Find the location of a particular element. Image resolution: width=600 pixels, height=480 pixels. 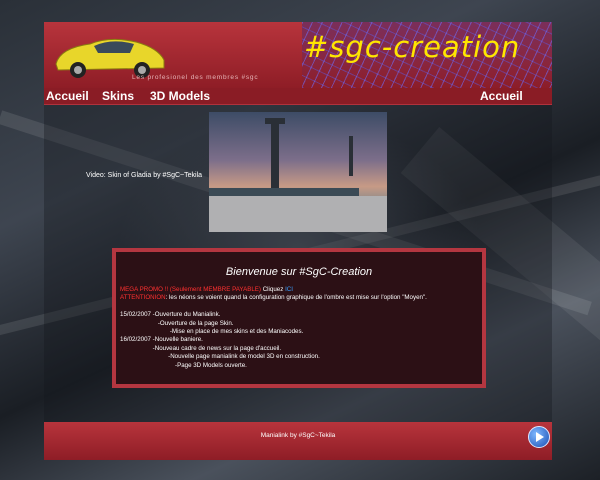

nav-item-3d-models: 3D Models is located at coordinates (180, 96).